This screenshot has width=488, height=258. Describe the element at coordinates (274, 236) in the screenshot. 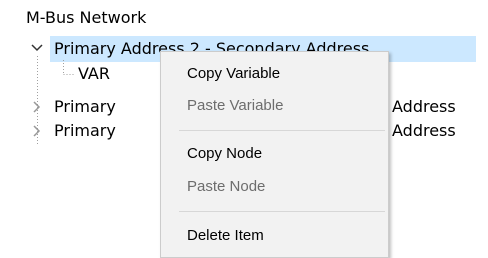

I see `delete-item-menu-item: Delete Item` at that location.